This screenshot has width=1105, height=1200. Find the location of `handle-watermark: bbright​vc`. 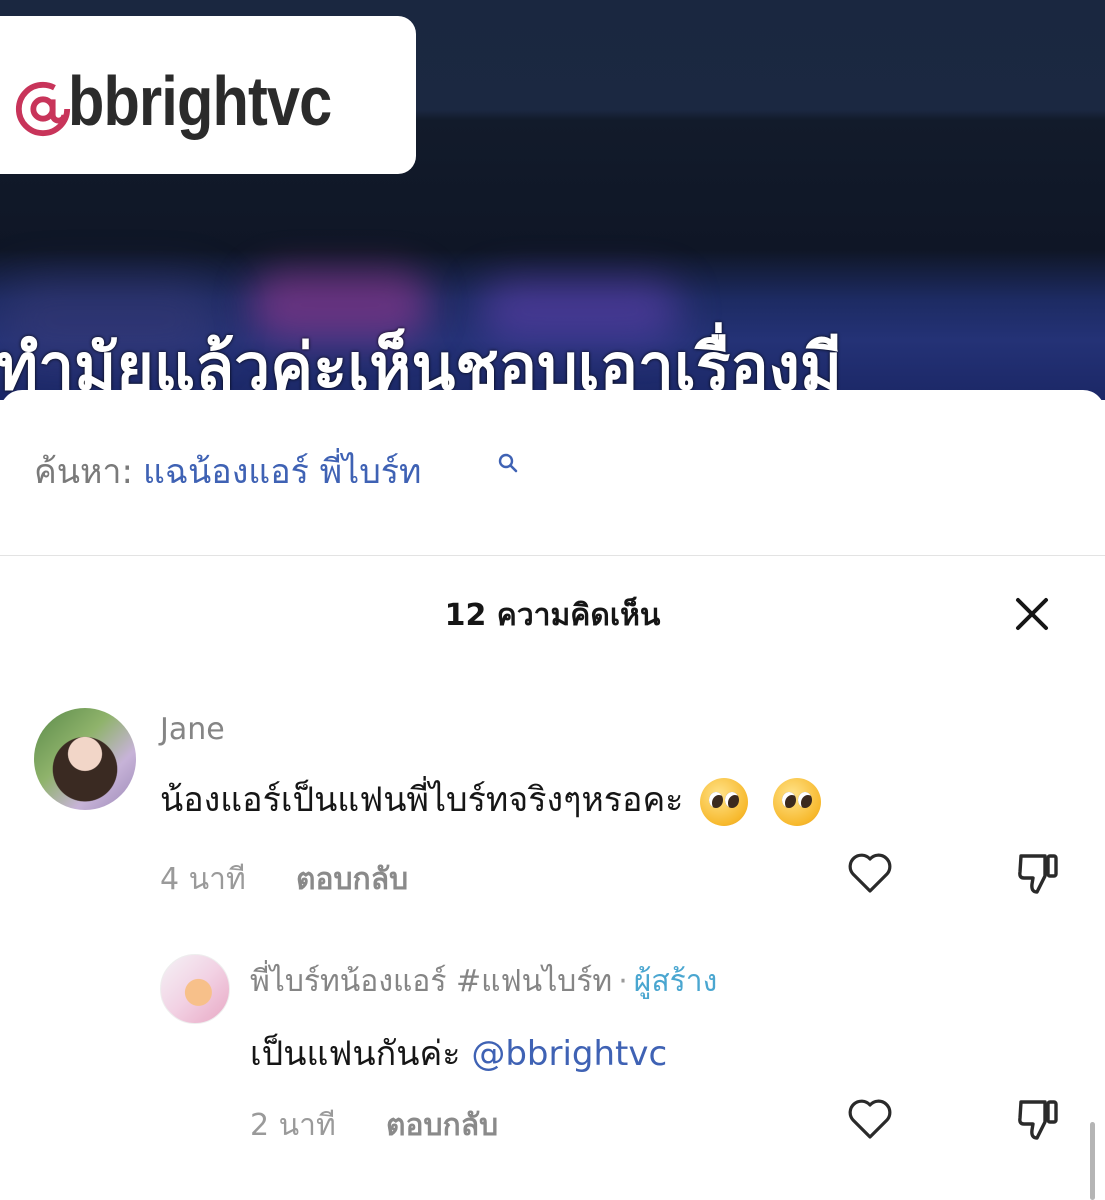

handle-watermark: bbright​vc is located at coordinates (208, 95).